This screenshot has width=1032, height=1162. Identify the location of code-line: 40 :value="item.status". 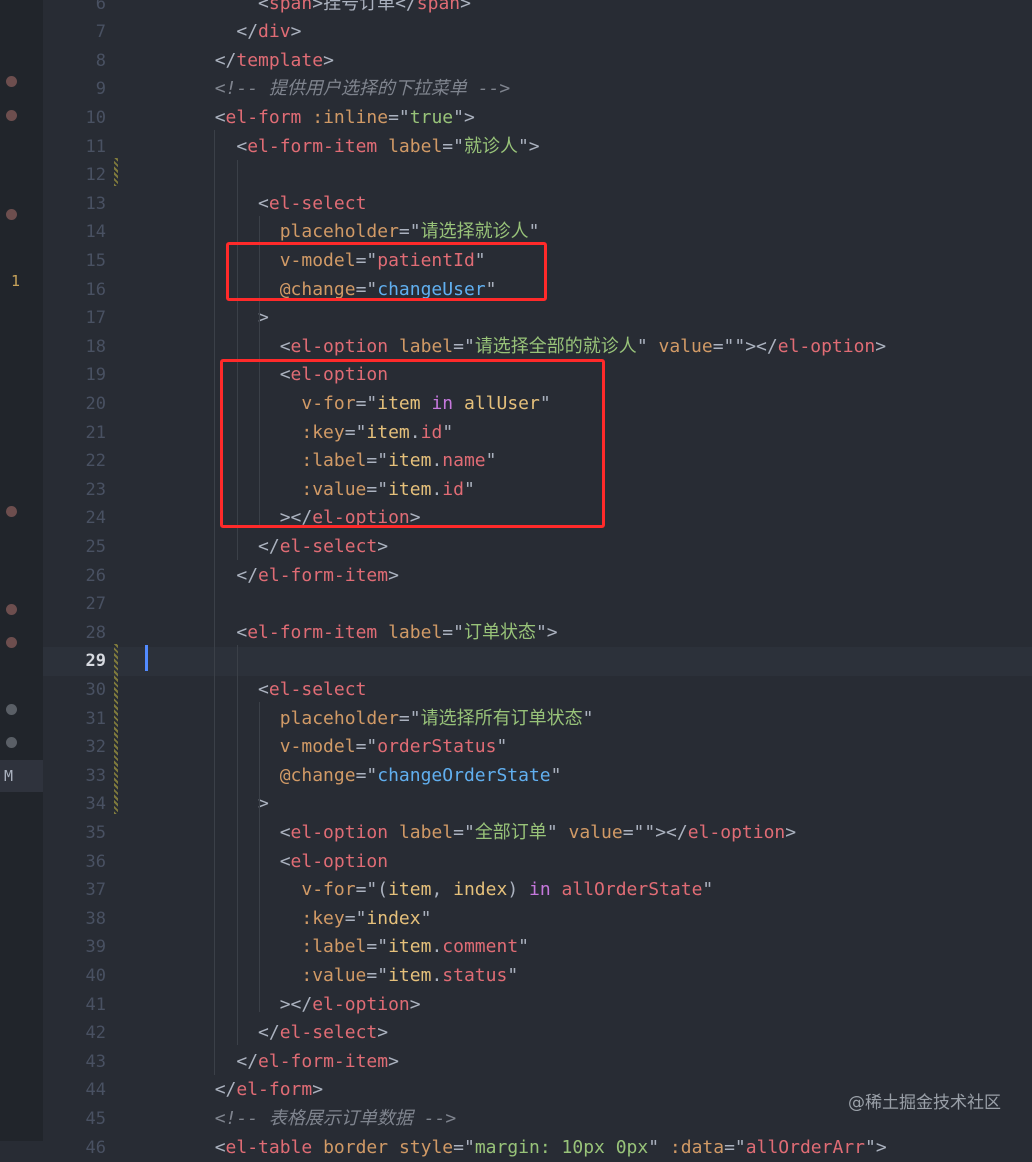
(537, 976).